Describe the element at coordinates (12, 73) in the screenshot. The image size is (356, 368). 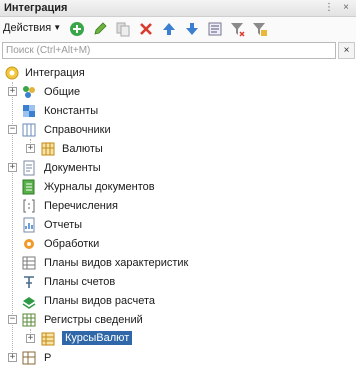
I see `config-root-icon` at that location.